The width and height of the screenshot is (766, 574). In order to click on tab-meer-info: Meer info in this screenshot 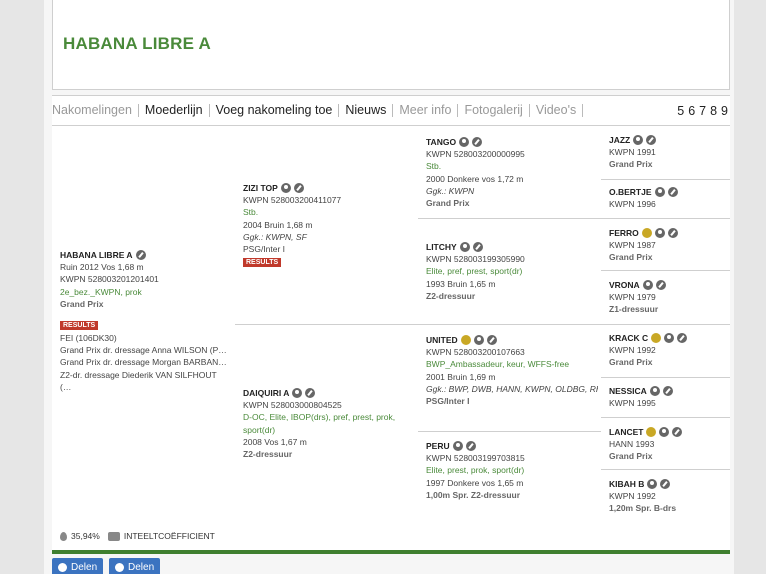, I will do `click(426, 110)`.